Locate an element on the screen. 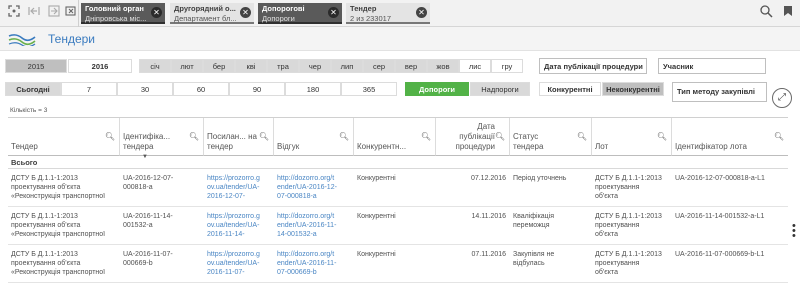 The image size is (800, 294). year-2016: 2016 is located at coordinates (100, 66).